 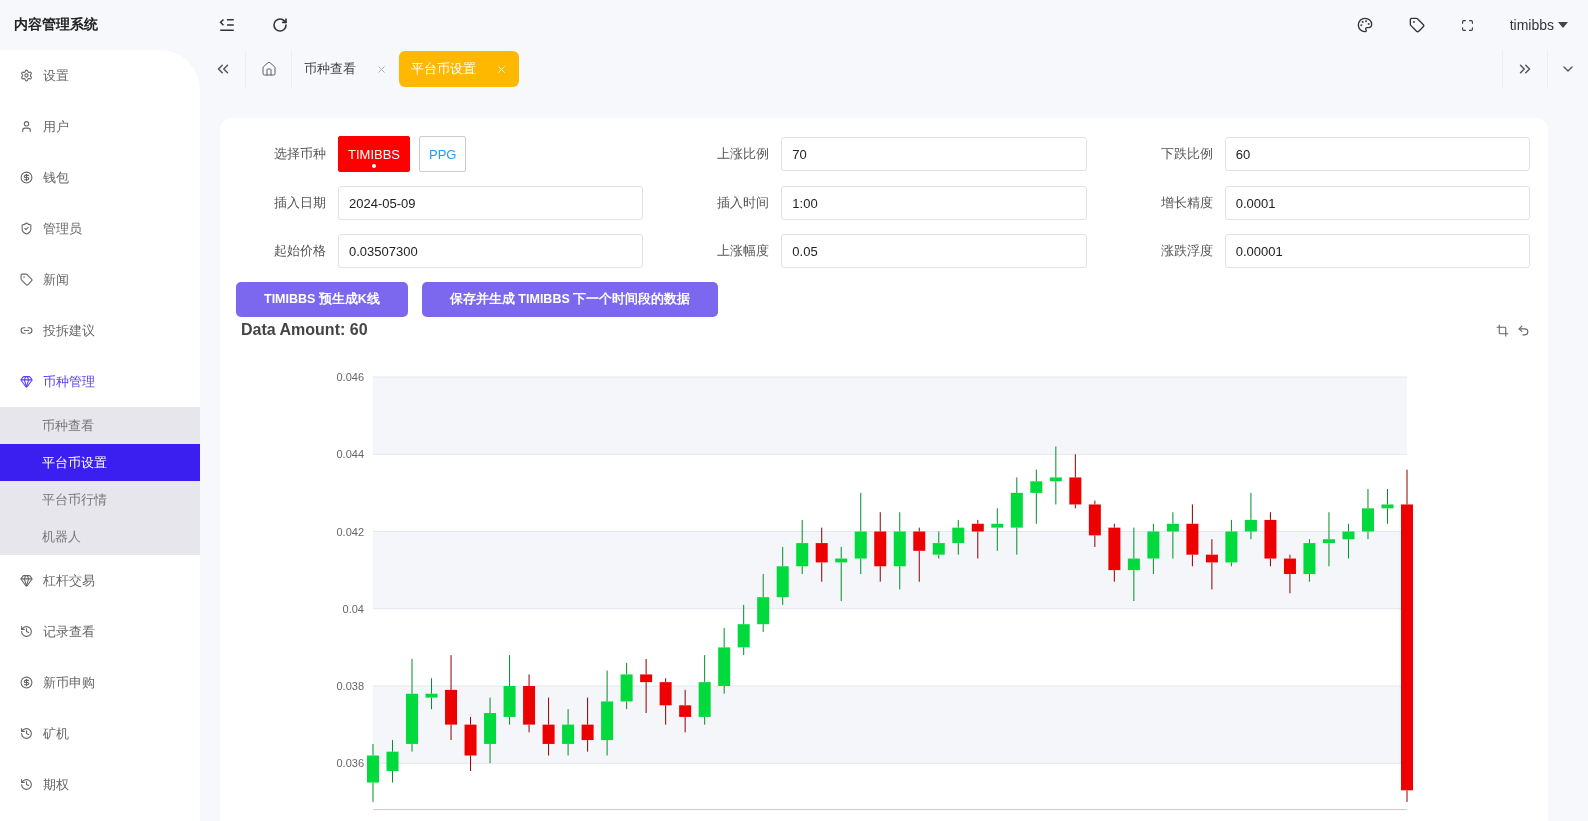 What do you see at coordinates (100, 177) in the screenshot?
I see `sidebar-item: 钱包` at bounding box center [100, 177].